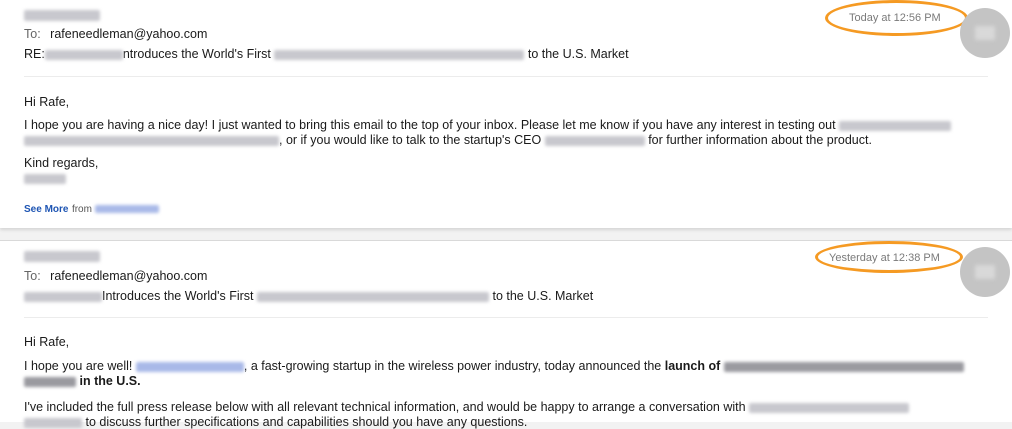 The height and width of the screenshot is (429, 1012). Describe the element at coordinates (78, 366) in the screenshot. I see `body-text: I hope you are well!` at that location.